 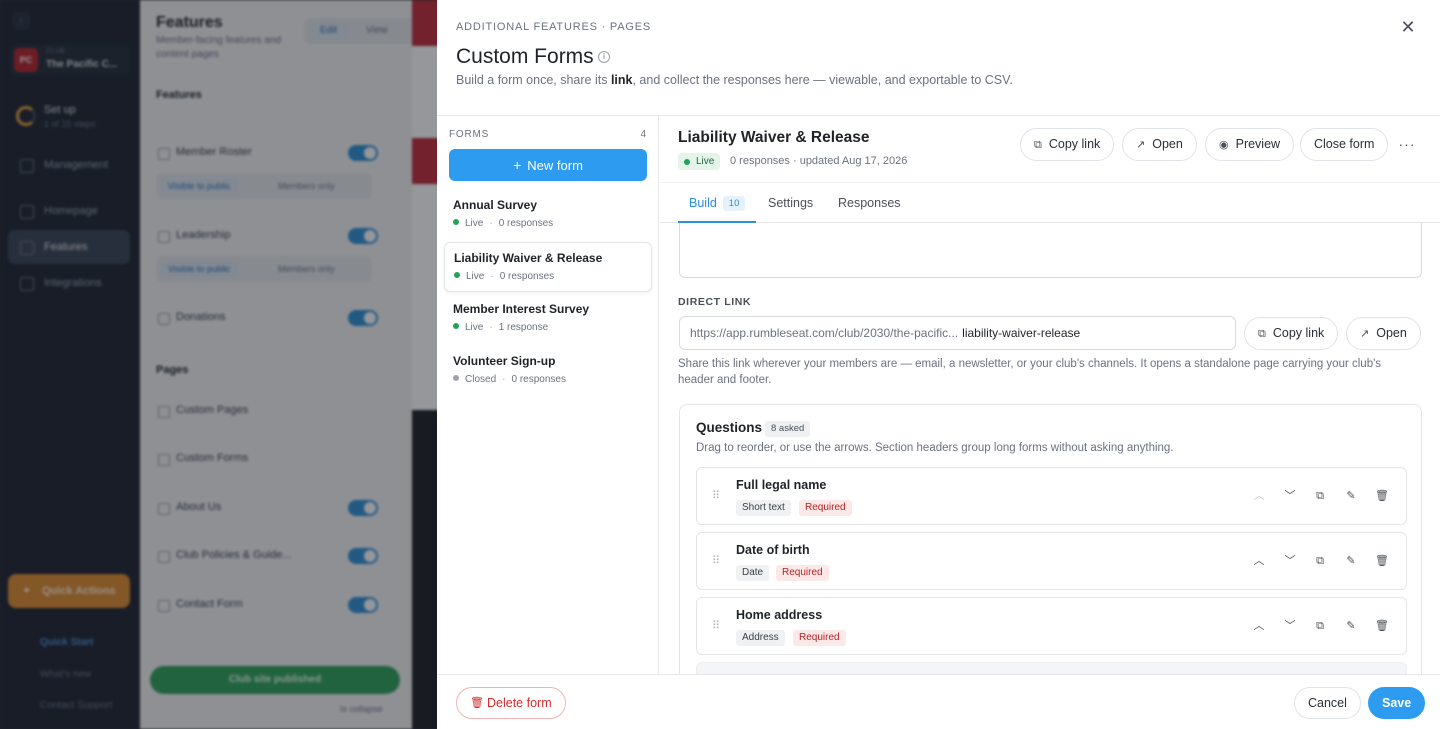 I want to click on close-form-label: Close form, so click(x=1344, y=144).